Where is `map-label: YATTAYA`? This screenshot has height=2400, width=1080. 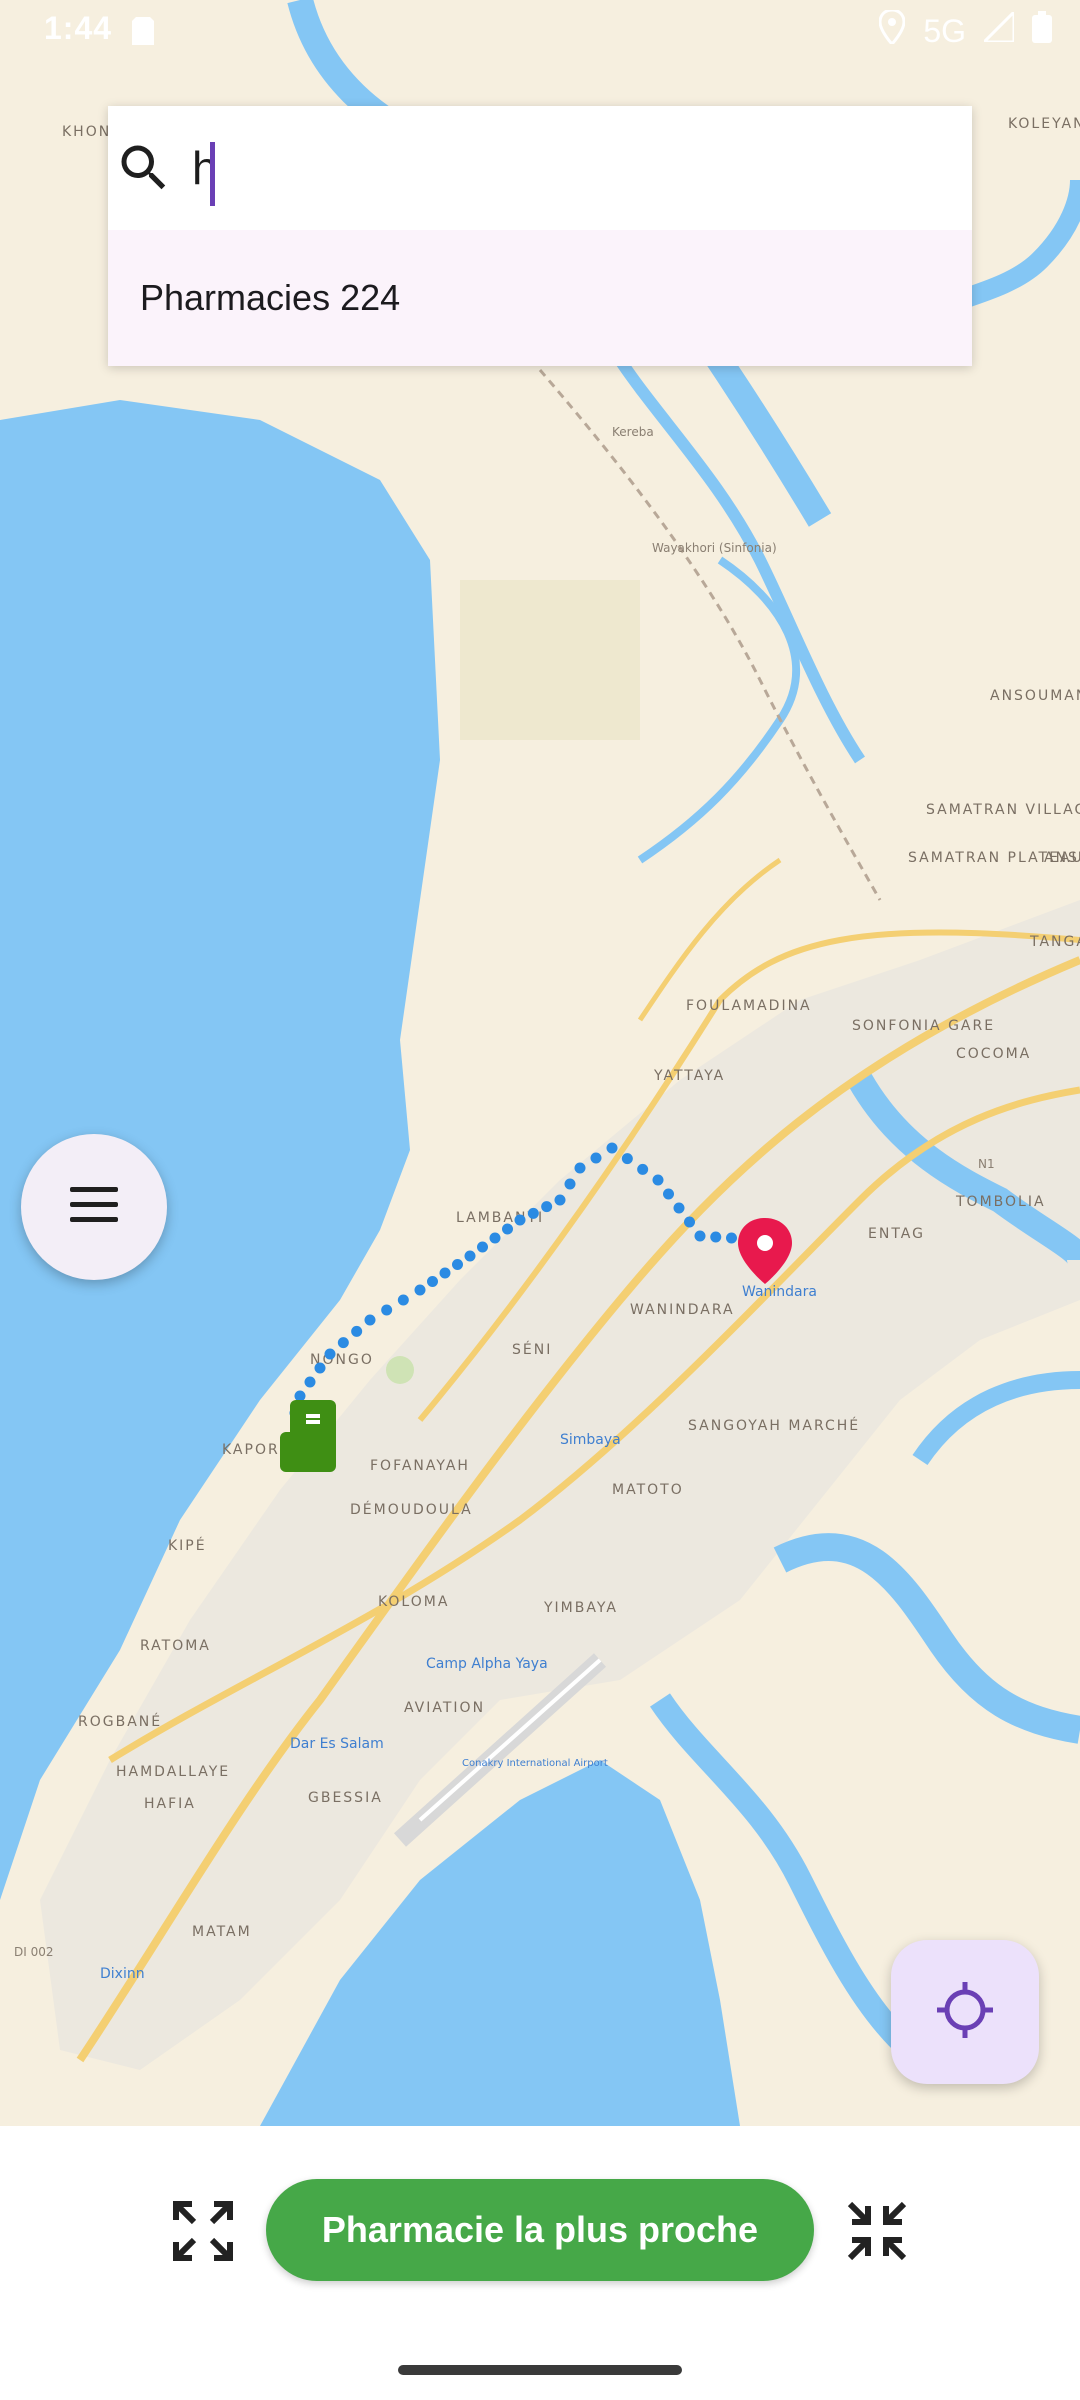 map-label: YATTAYA is located at coordinates (689, 1076).